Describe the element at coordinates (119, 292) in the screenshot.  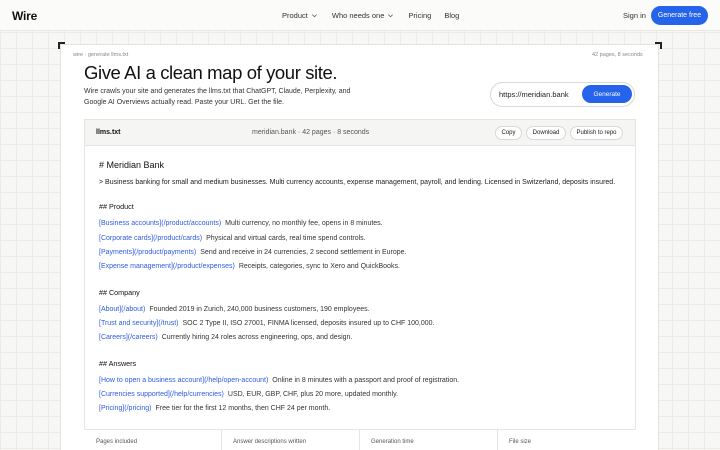
I see `section-heading-company: ## Company` at that location.